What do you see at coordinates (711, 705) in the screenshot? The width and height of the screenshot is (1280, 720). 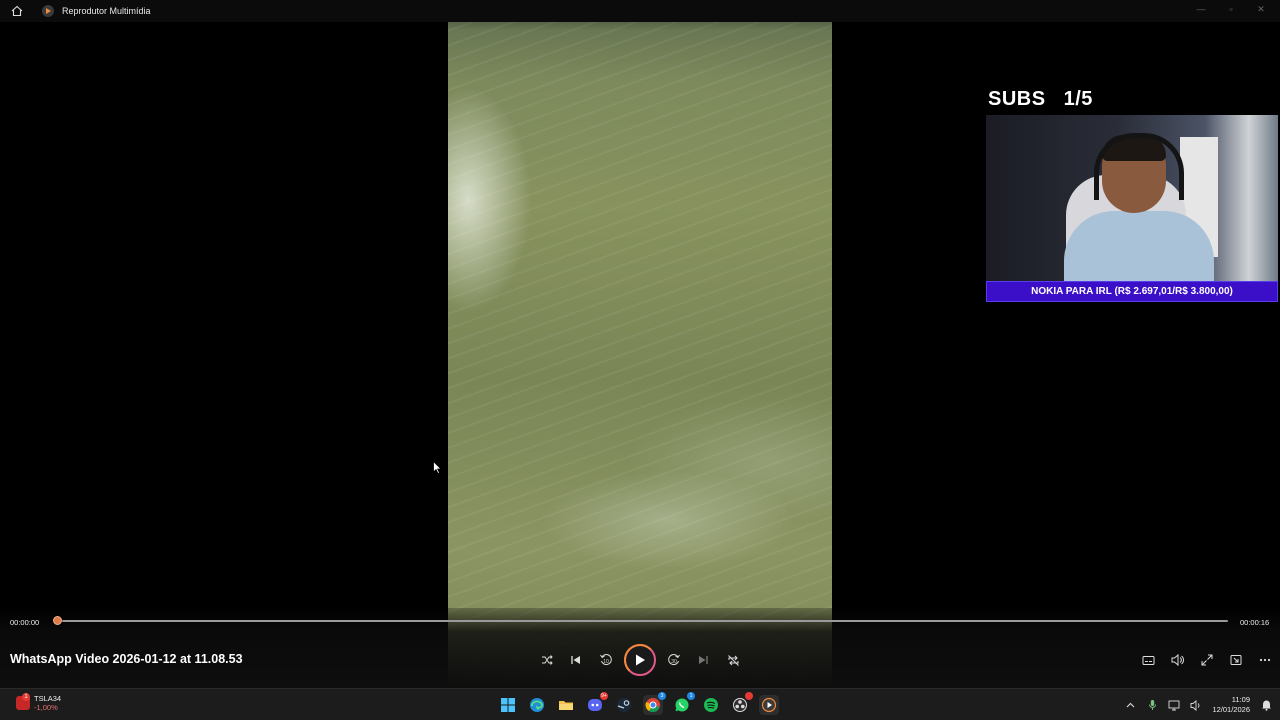 I see `spotify-icon` at bounding box center [711, 705].